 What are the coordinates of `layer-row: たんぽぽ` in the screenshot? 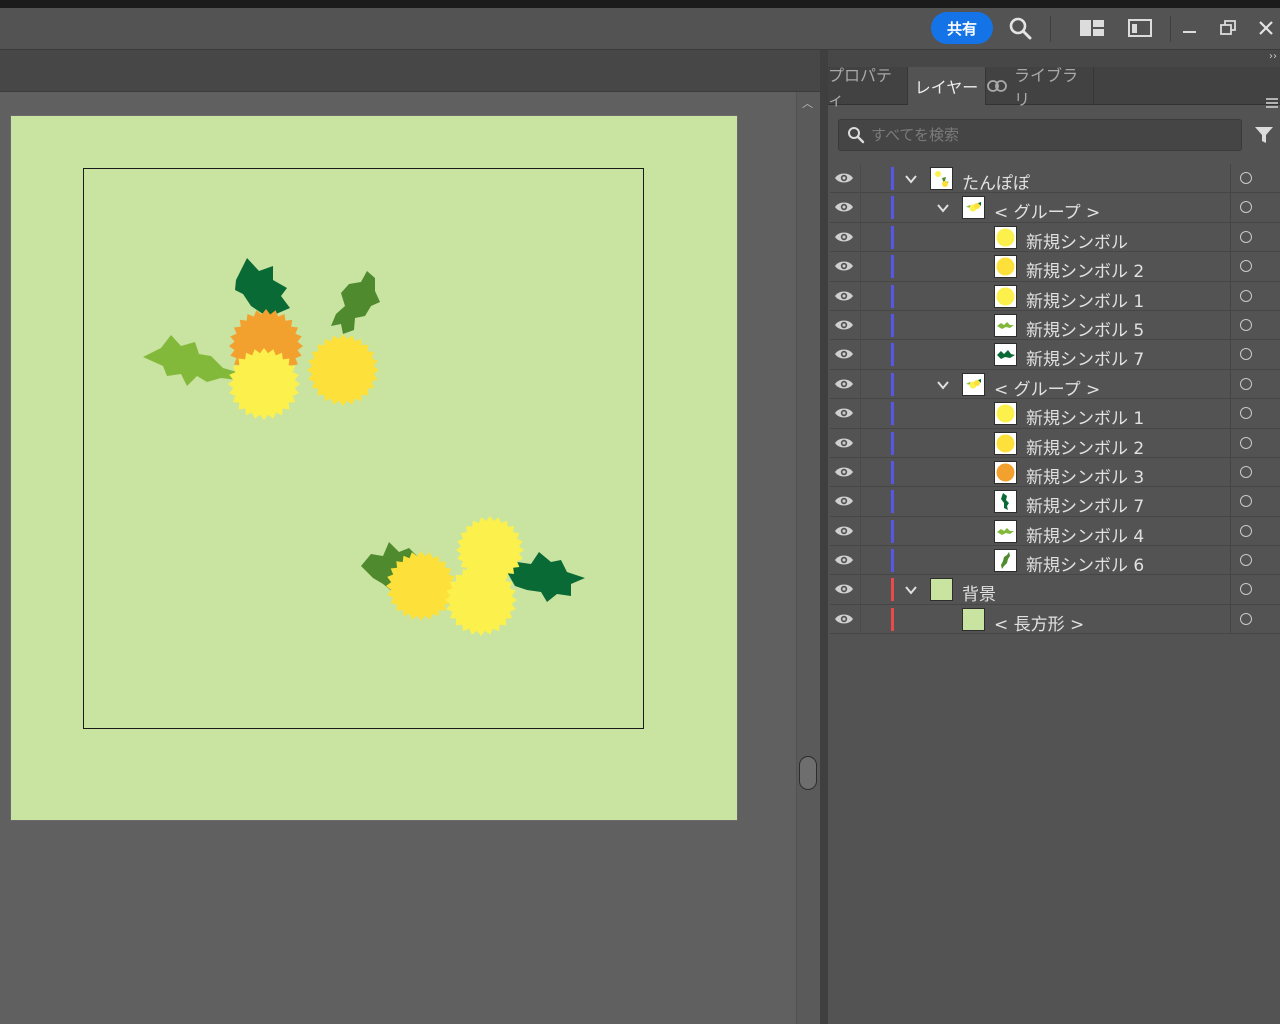 It's located at (1055, 179).